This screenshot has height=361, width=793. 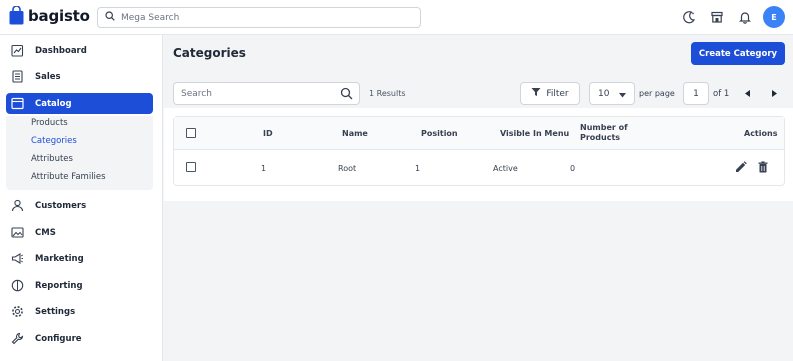 What do you see at coordinates (191, 167) in the screenshot?
I see `row-checkbox` at bounding box center [191, 167].